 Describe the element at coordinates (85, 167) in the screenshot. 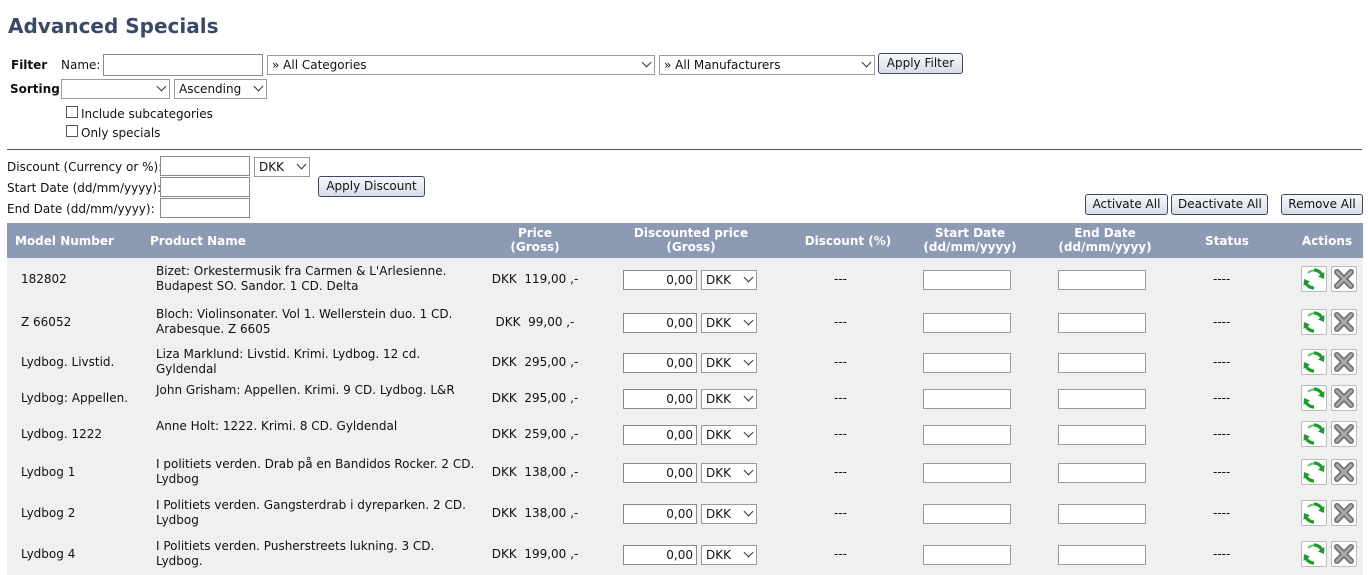

I see `discount-label: Discount (Currency or %):` at that location.